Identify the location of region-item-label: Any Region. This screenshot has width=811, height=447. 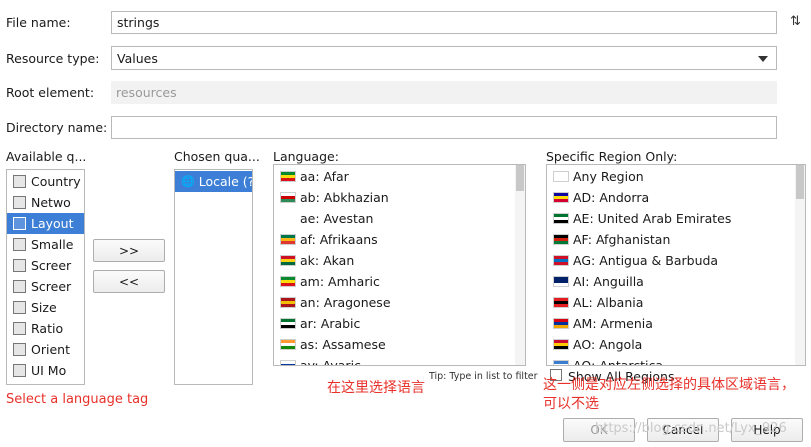
(608, 176).